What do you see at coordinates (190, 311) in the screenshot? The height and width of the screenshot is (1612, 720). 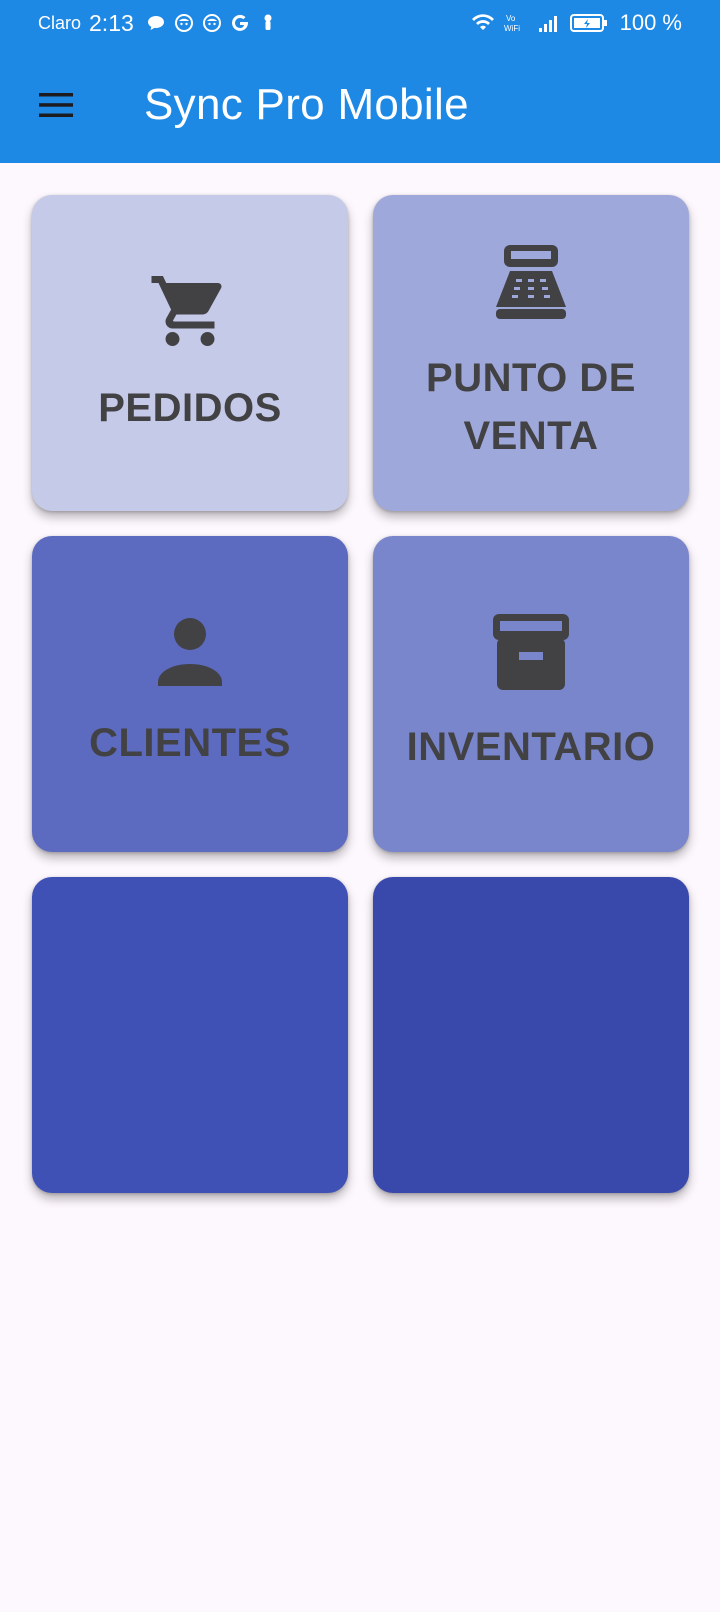 I see `cart-icon` at bounding box center [190, 311].